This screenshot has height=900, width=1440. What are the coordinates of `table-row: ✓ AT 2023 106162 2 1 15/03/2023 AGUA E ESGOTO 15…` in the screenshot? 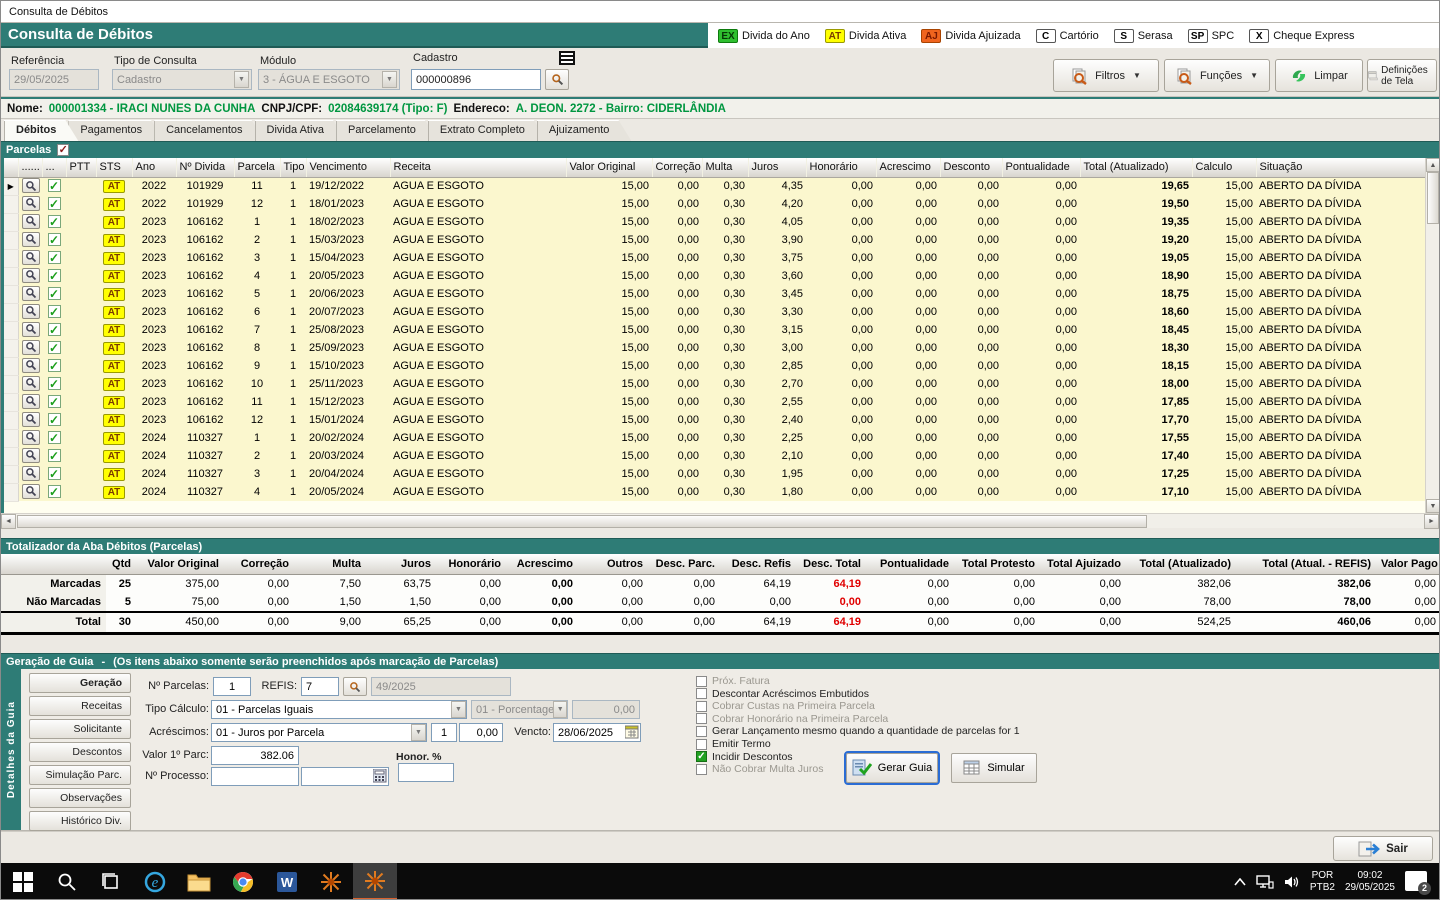 It's located at (715, 240).